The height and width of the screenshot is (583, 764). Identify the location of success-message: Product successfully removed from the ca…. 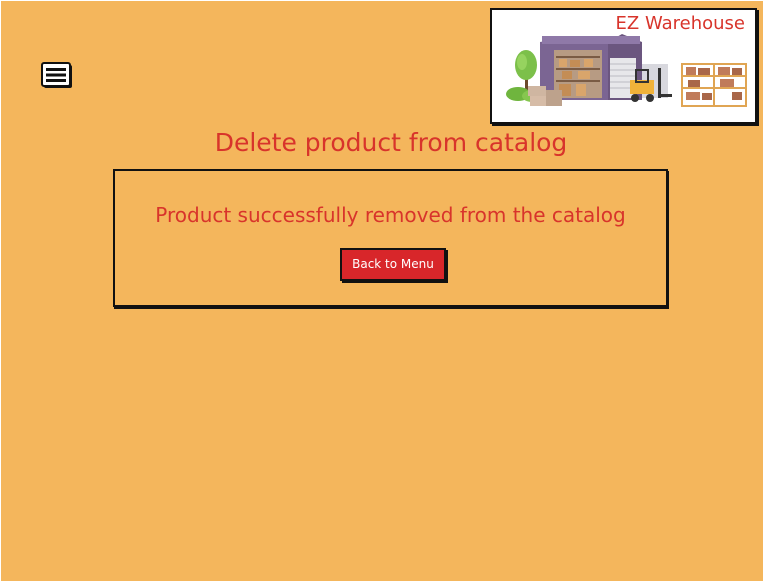
(390, 215).